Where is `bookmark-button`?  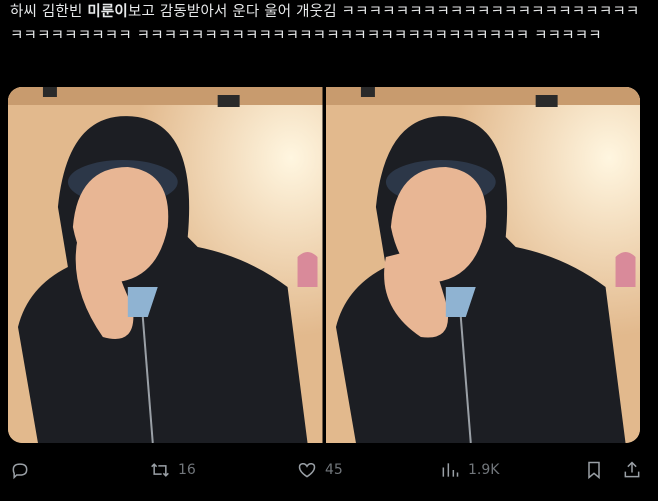 bookmark-button is located at coordinates (594, 470).